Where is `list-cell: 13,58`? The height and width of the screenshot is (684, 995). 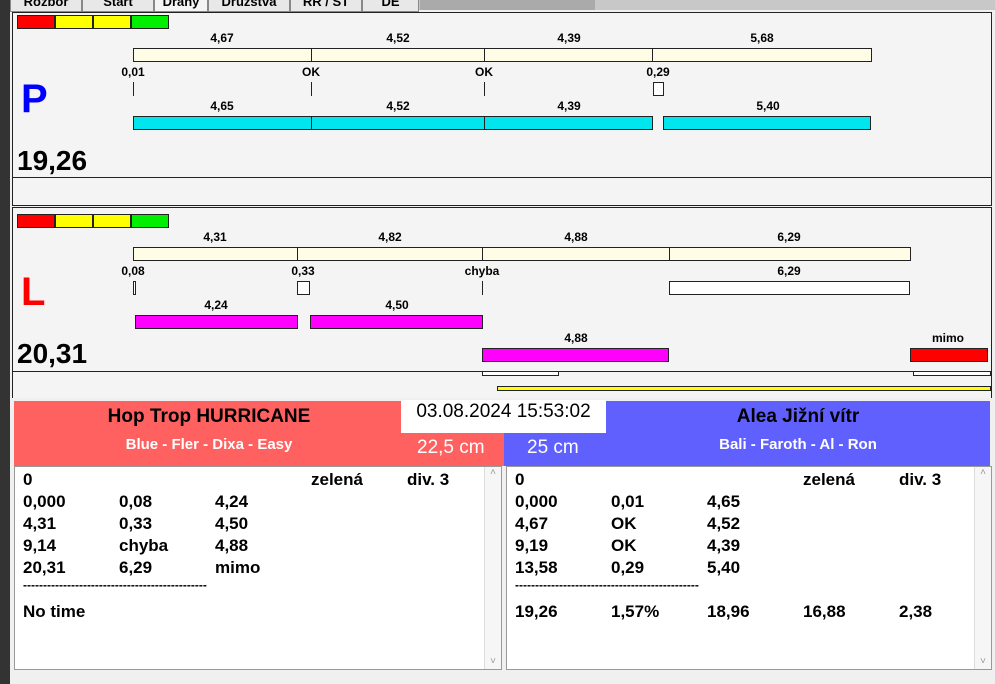 list-cell: 13,58 is located at coordinates (536, 567).